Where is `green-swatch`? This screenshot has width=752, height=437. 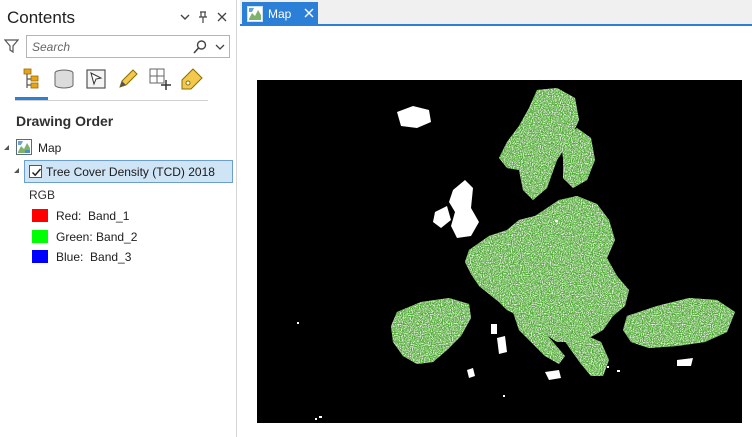
green-swatch is located at coordinates (40, 236).